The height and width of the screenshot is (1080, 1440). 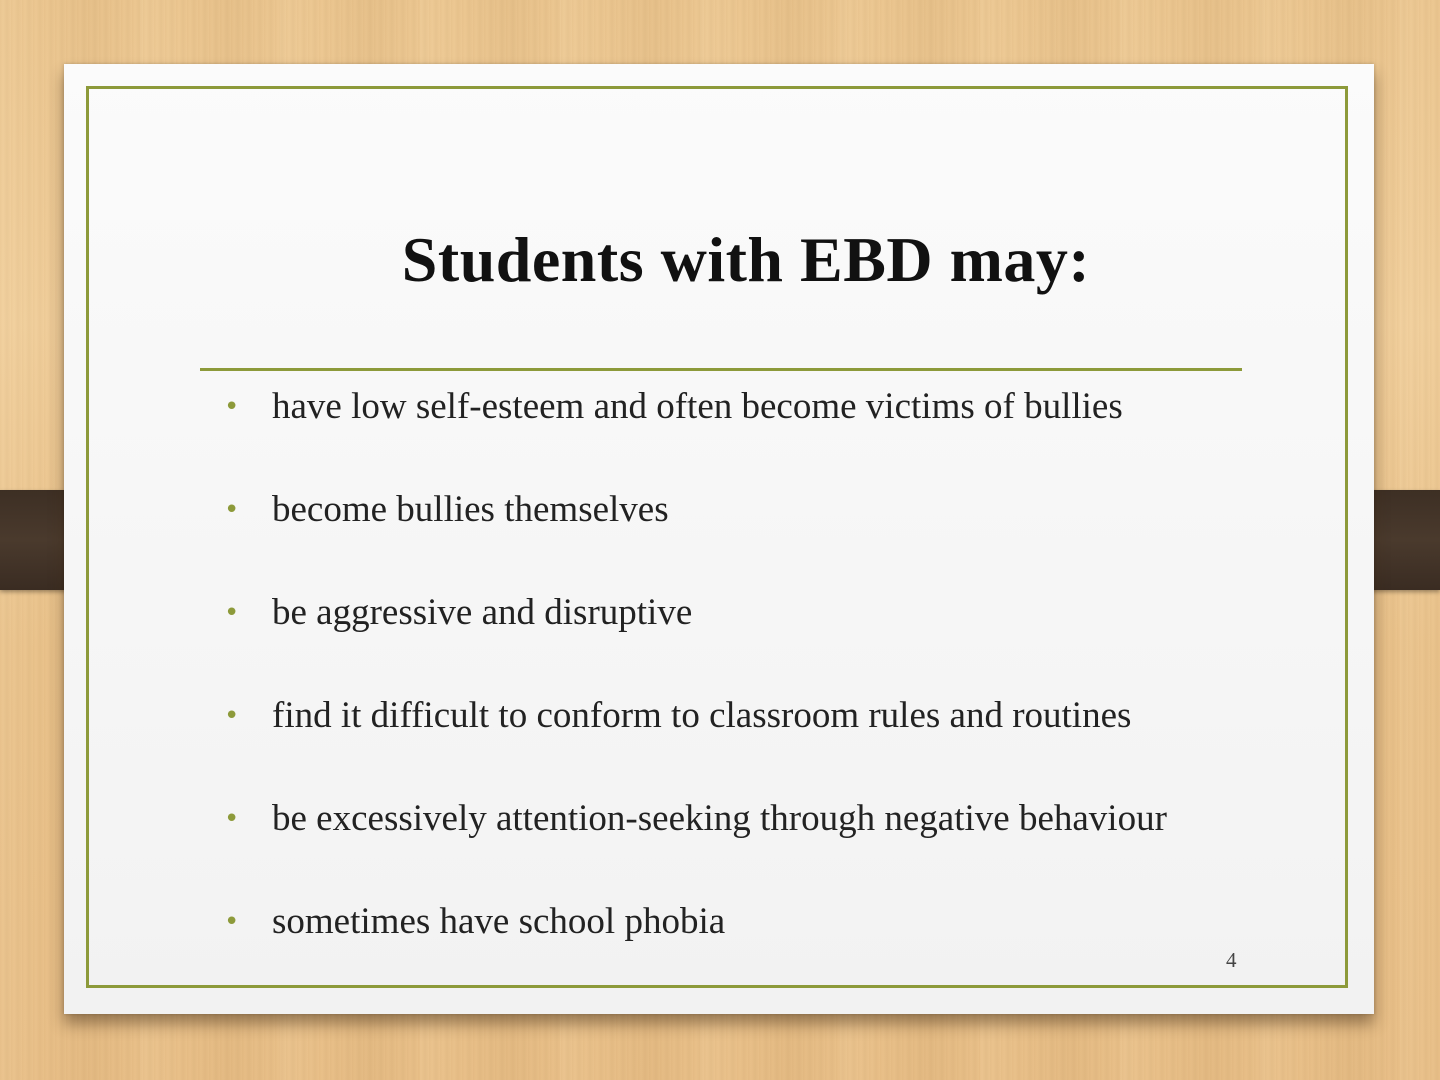 I want to click on title-divider, so click(x=721, y=369).